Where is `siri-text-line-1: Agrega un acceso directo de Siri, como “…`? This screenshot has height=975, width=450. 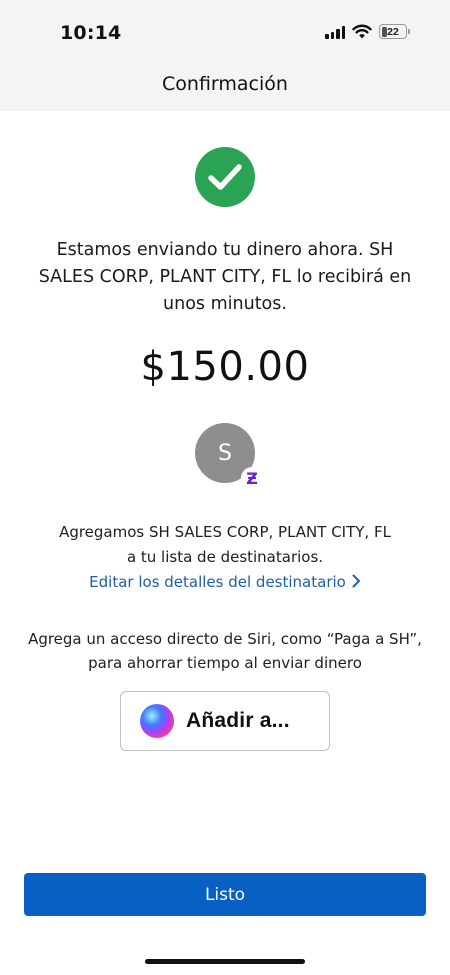 siri-text-line-1: Agrega un acceso directo de Siri, como “… is located at coordinates (225, 639).